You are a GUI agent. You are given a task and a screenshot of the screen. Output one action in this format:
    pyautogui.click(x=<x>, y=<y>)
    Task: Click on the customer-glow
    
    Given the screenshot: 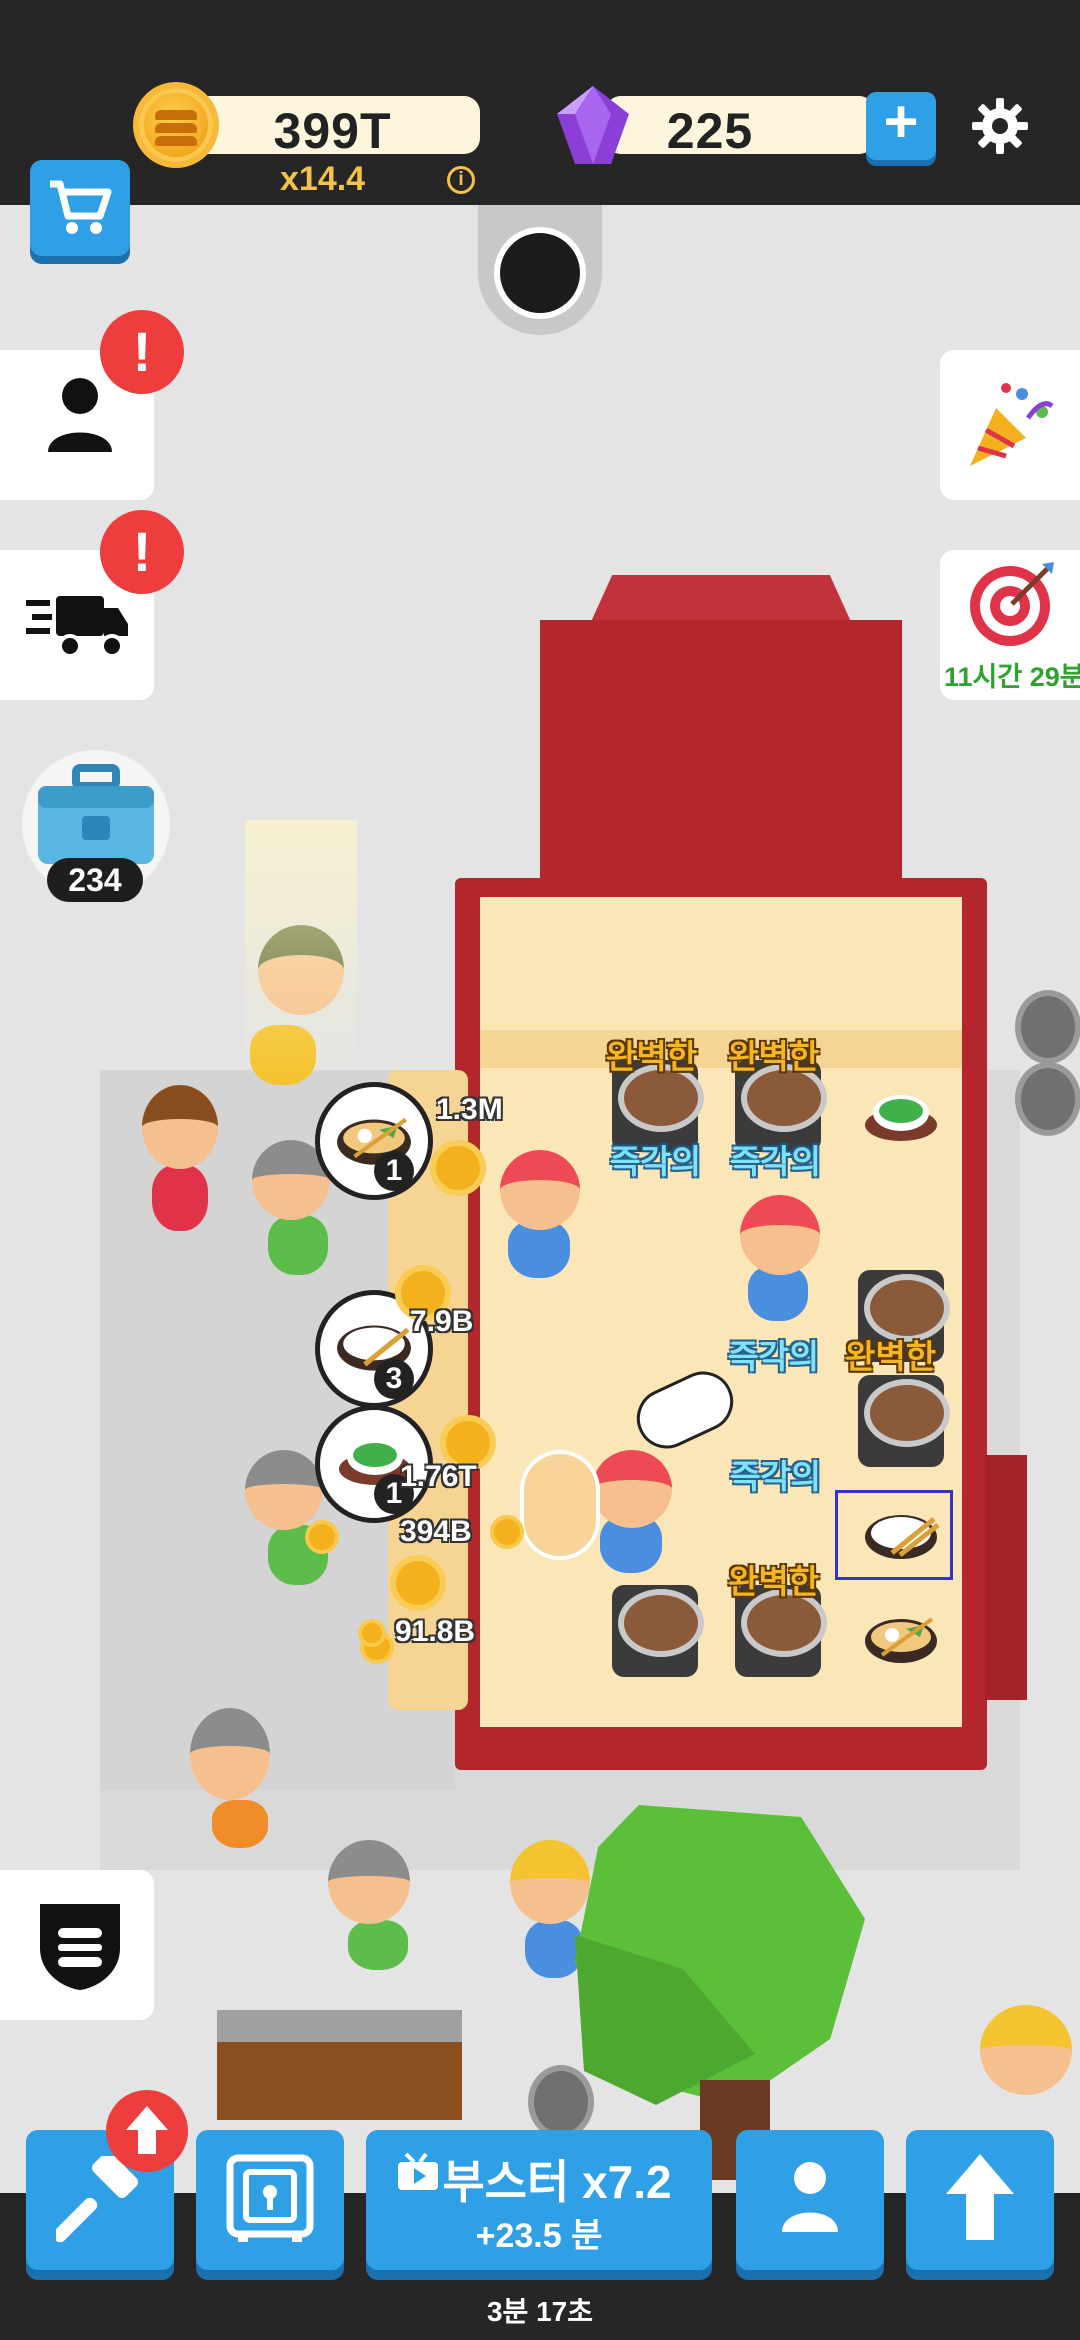 What is the action you would take?
    pyautogui.click(x=301, y=950)
    